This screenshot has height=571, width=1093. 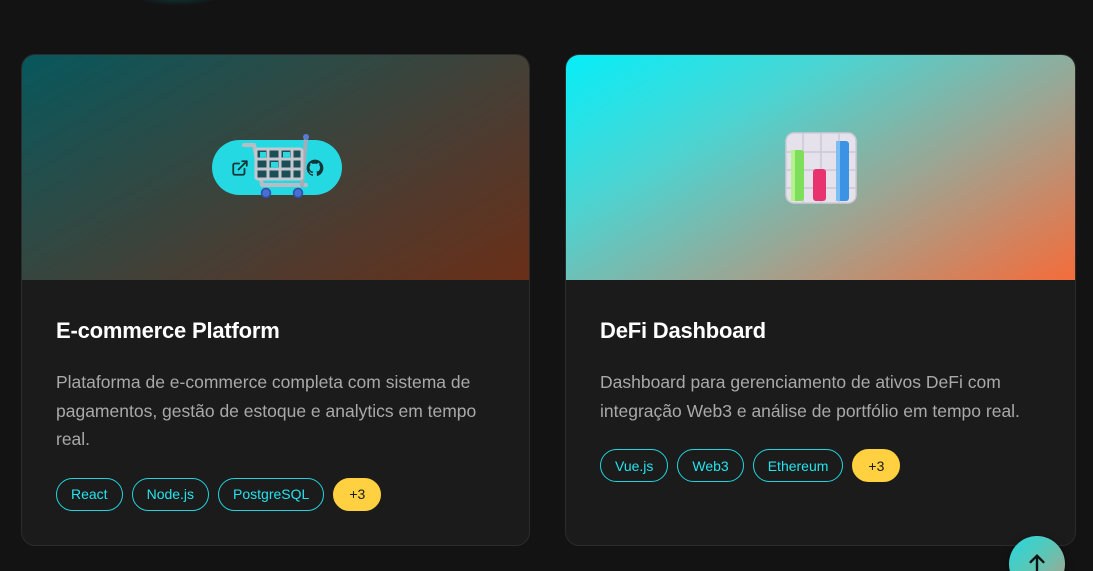 I want to click on tech-tags: React Node.js PostgreSQL +3, so click(x=275, y=494).